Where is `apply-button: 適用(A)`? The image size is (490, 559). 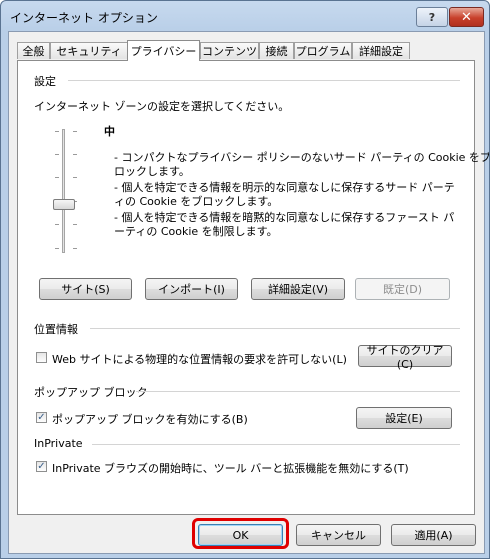
apply-button: 適用(A) is located at coordinates (433, 535).